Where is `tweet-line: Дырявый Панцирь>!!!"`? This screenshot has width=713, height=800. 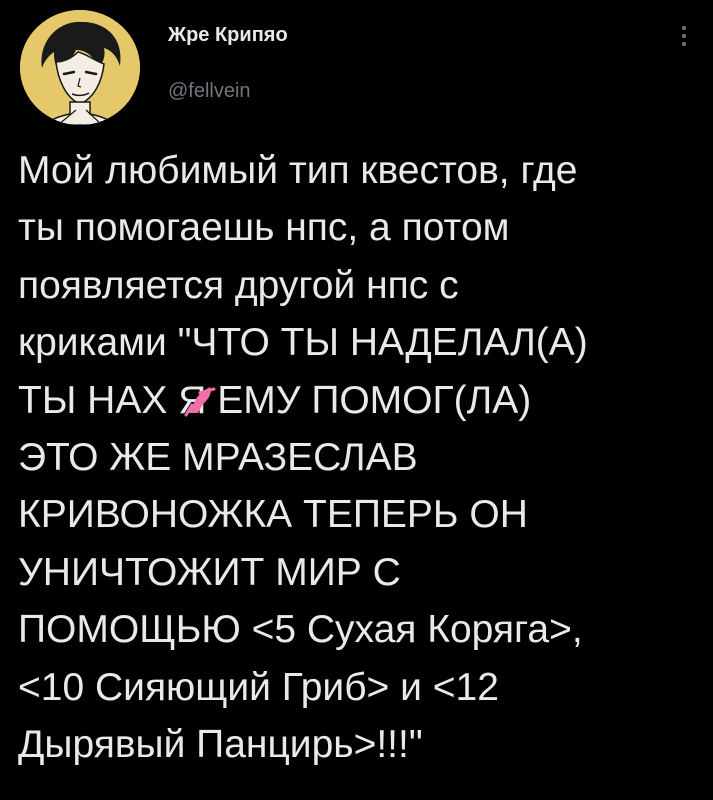
tweet-line: Дырявый Панцирь>!!!" is located at coordinates (220, 745).